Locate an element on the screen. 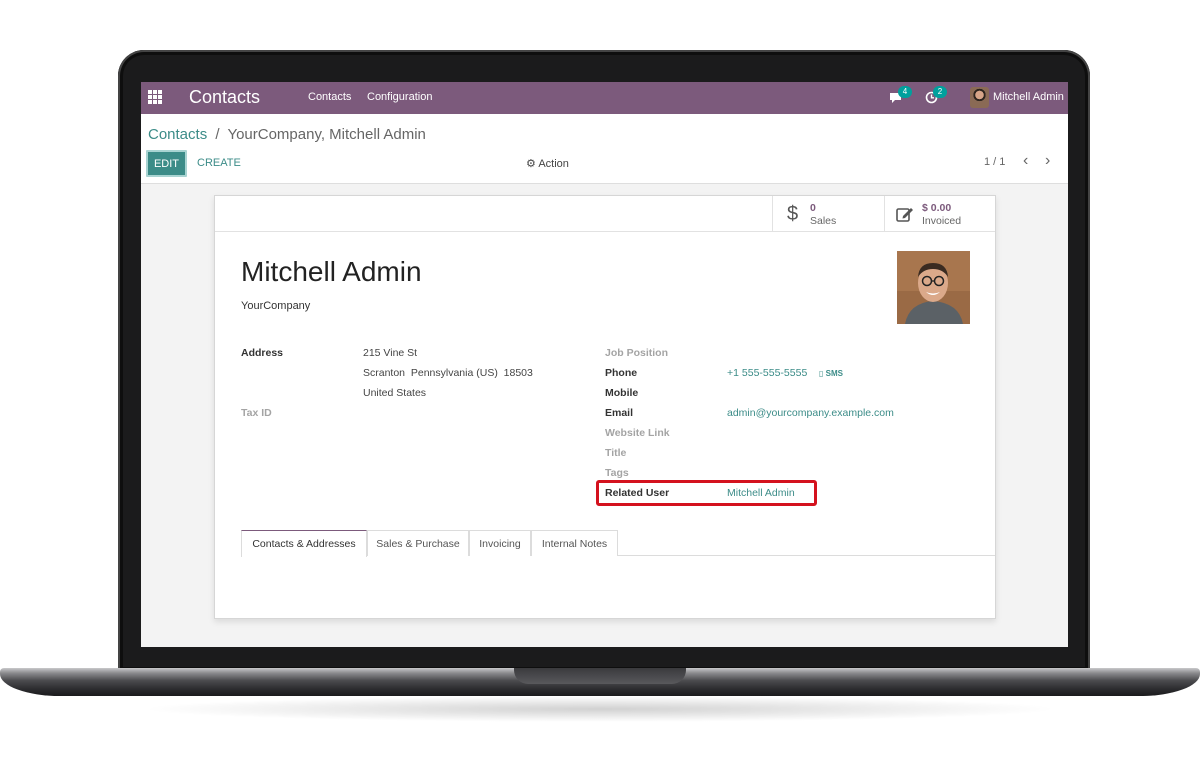 This screenshot has height=766, width=1200. invoiced-smart-button: $ 0.00 Invoiced is located at coordinates (940, 214).